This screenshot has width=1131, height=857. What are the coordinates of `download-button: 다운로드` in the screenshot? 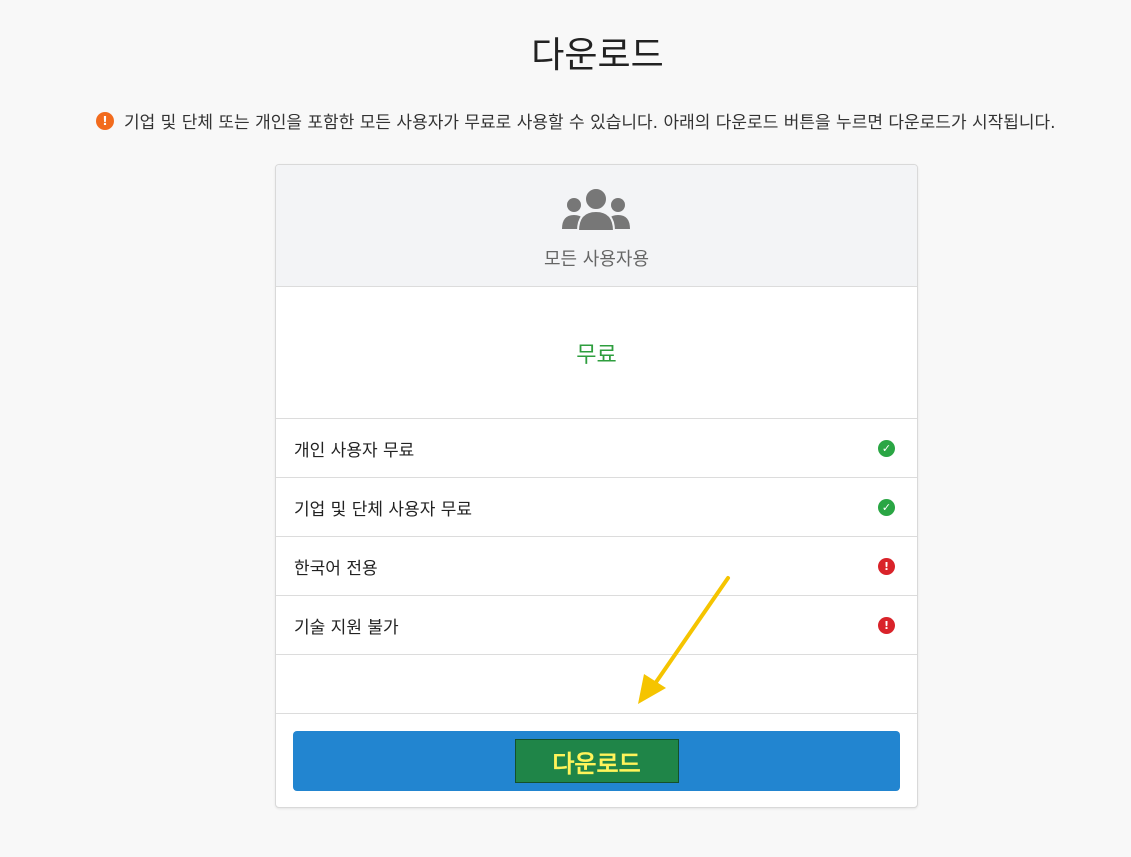 It's located at (596, 761).